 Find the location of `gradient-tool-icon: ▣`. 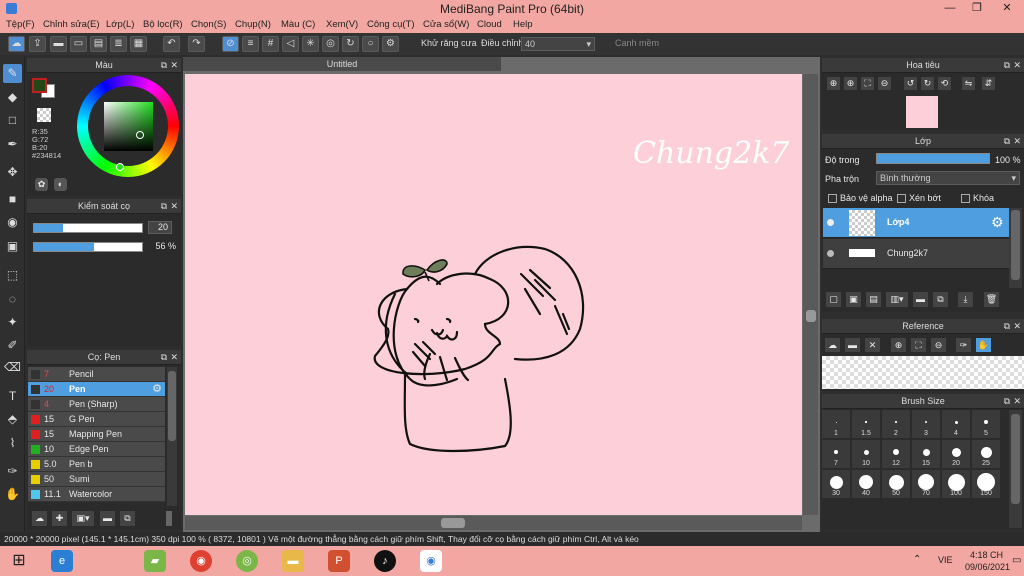

gradient-tool-icon: ▣ is located at coordinates (12, 246).